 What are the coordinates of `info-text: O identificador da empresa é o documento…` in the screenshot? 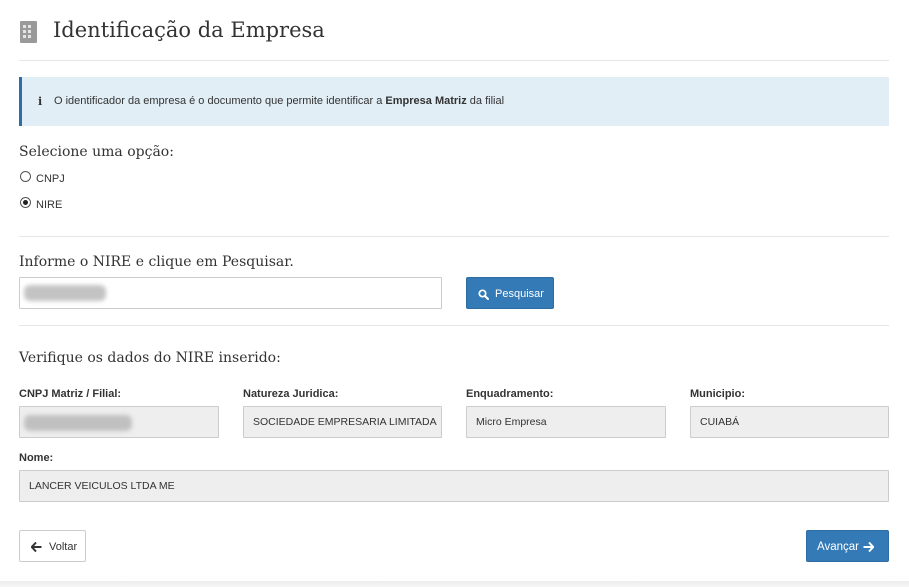 It's located at (279, 101).